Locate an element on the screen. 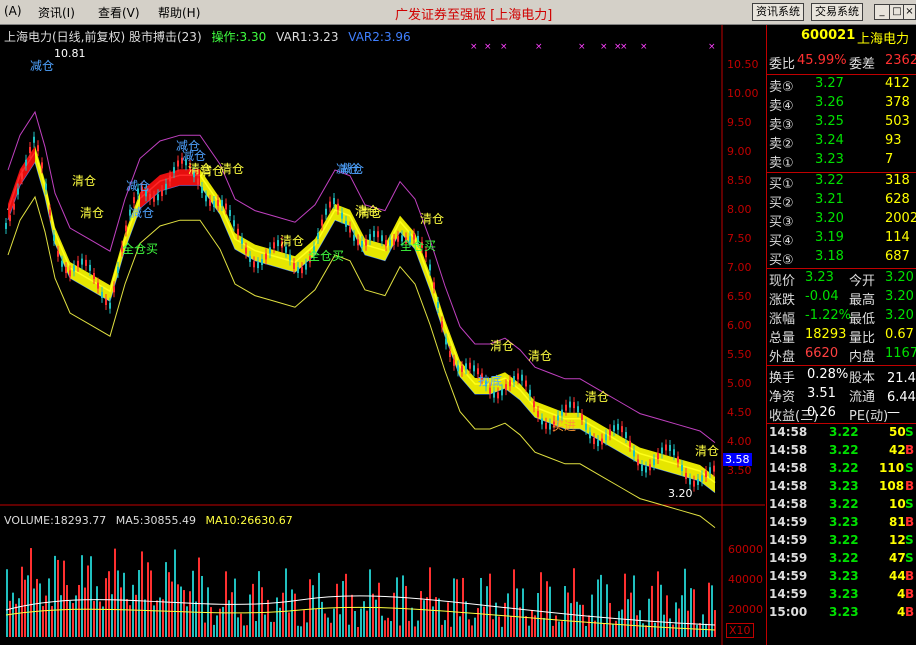 The image size is (916, 645). trade-system-button: 交易系统 is located at coordinates (837, 12).